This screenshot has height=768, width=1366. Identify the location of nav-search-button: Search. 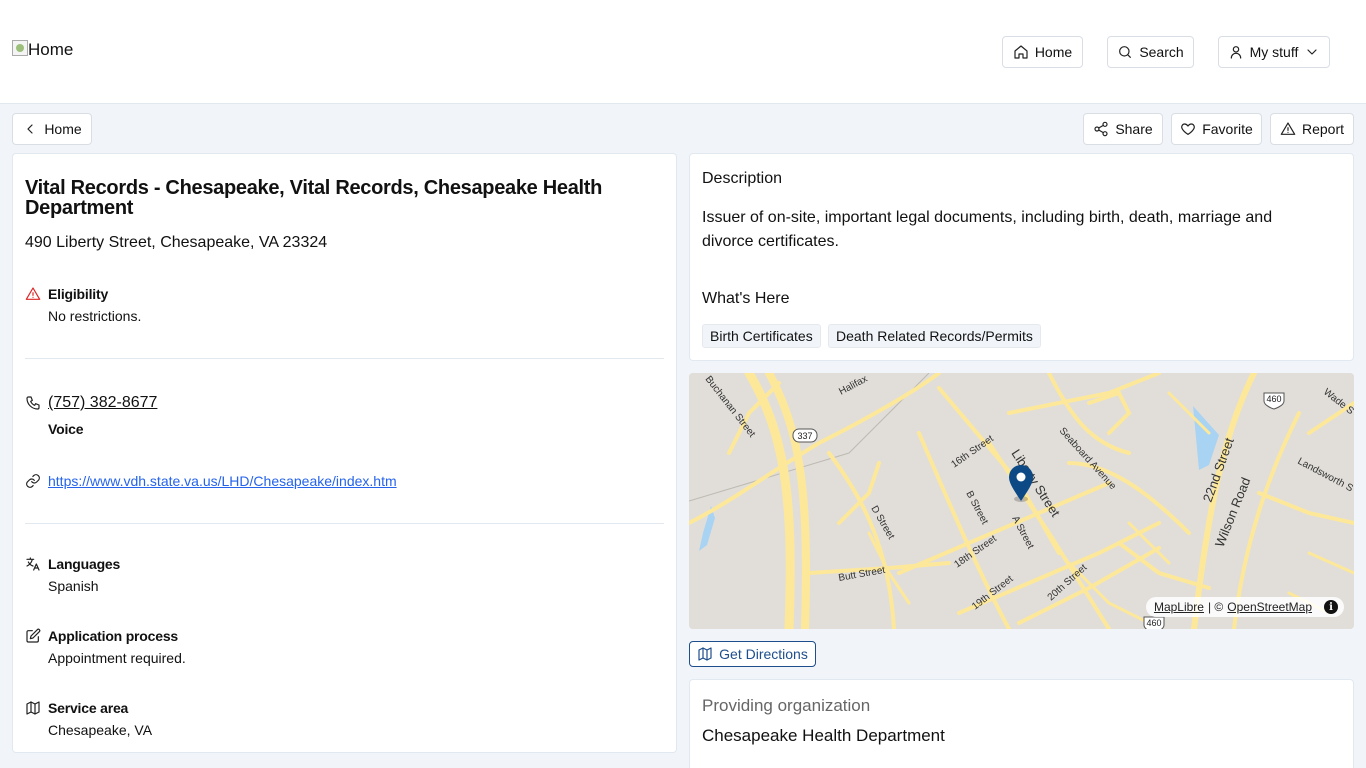
(1150, 52).